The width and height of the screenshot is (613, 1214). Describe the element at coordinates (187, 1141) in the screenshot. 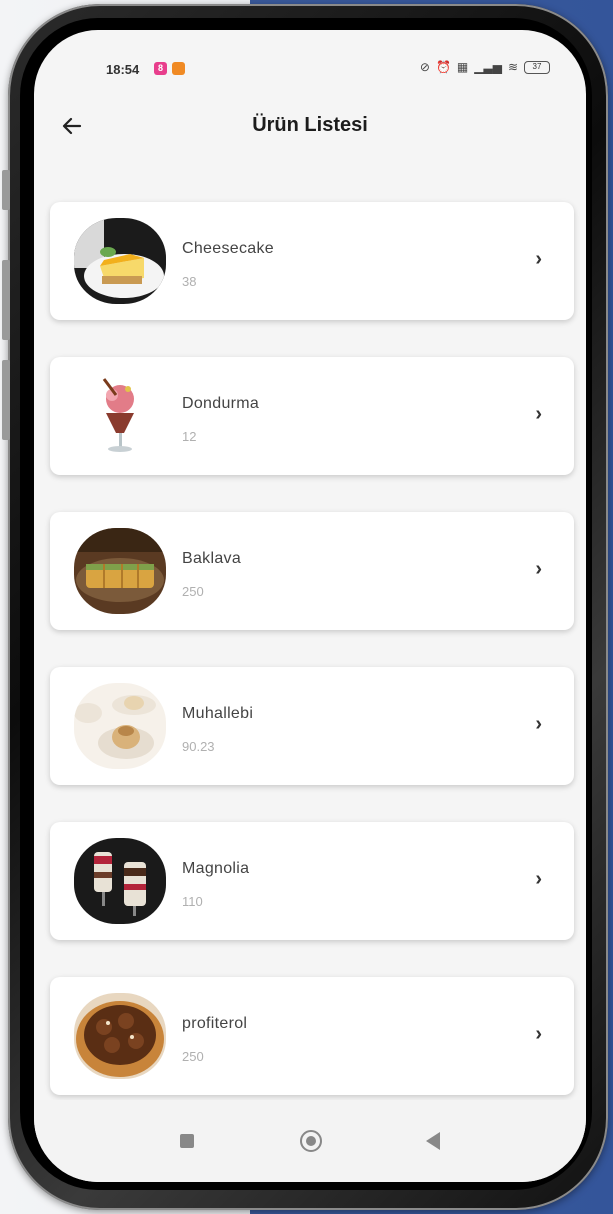

I see `recents-icon` at that location.